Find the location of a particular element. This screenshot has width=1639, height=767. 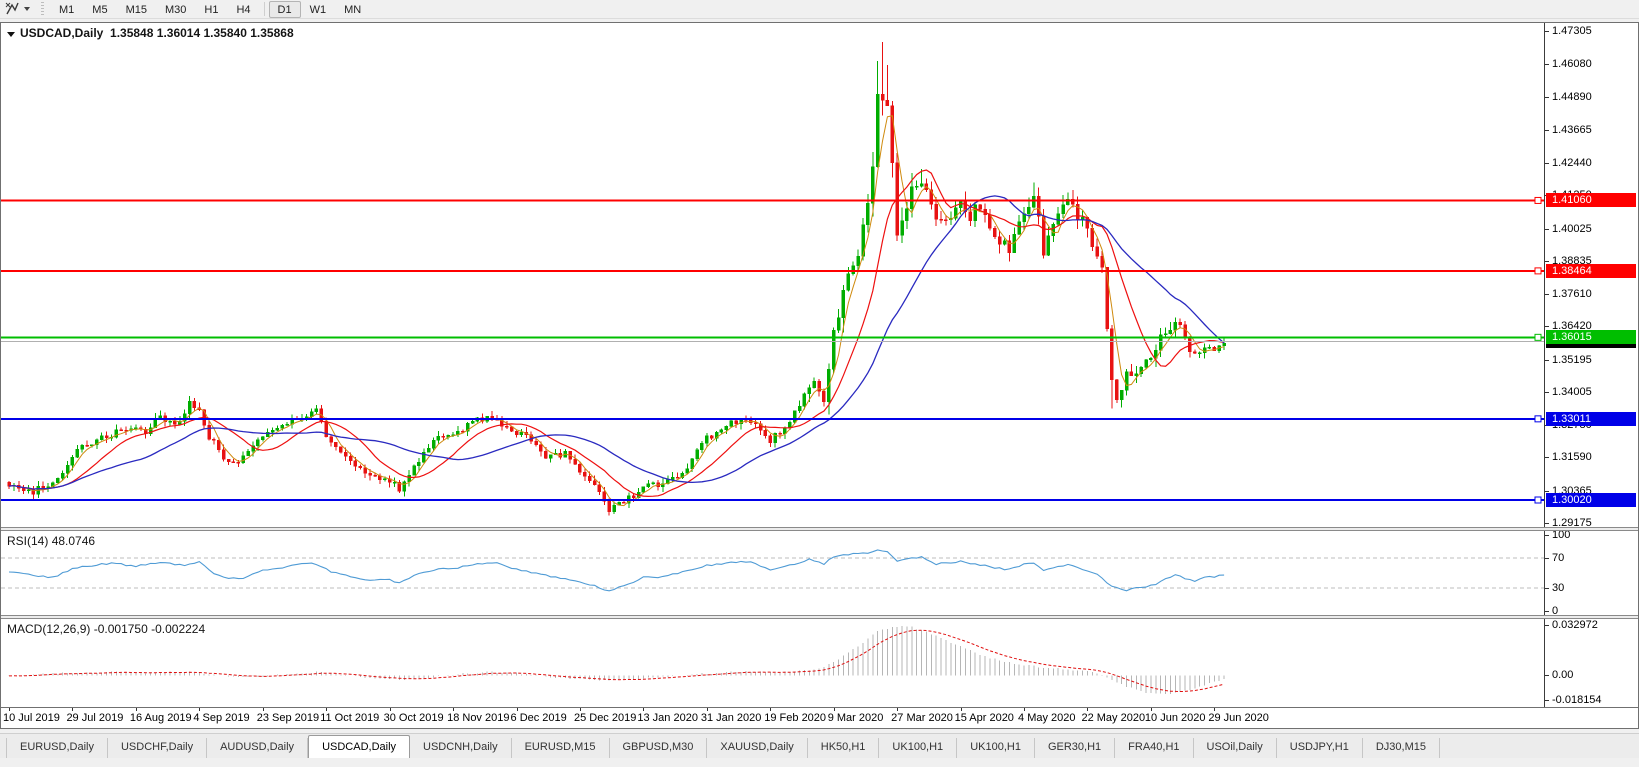

timeframe-button-h1: H1 is located at coordinates (211, 9).